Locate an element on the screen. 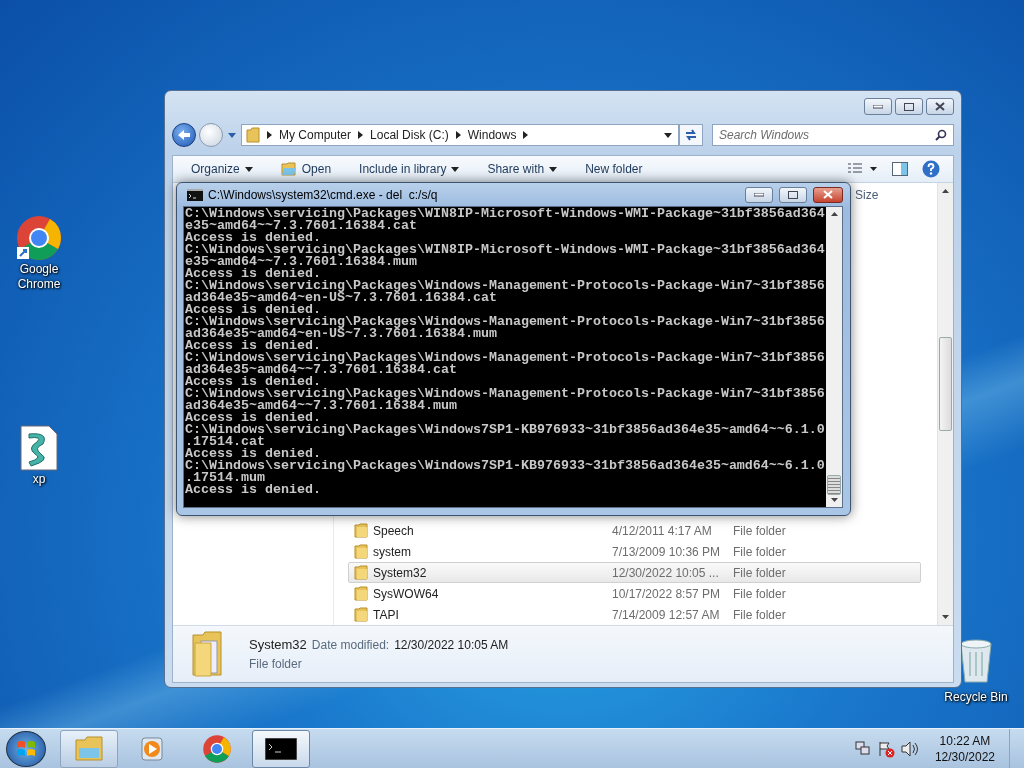 The height and width of the screenshot is (768, 1024). file-row: TAPI 7/14/2009 12:57 AM File folder is located at coordinates (634, 614).